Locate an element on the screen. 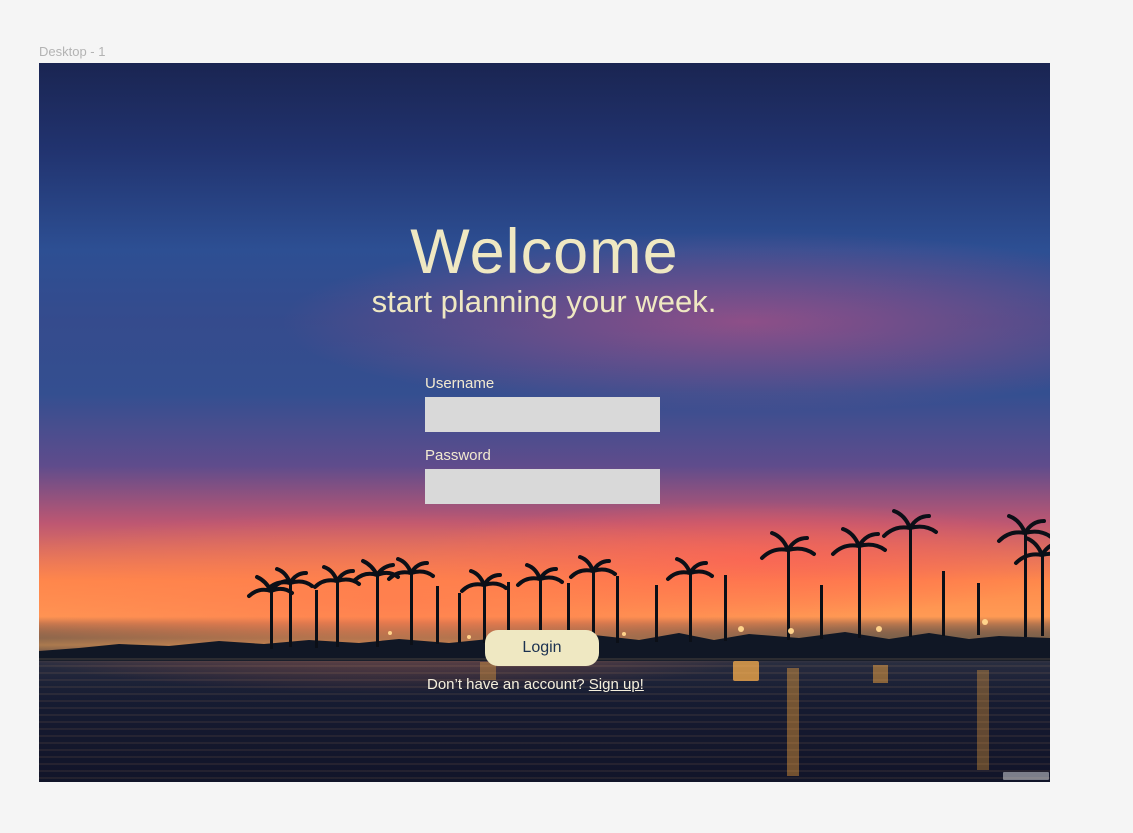 This screenshot has height=833, width=1133. signup-link: Sign up! is located at coordinates (616, 684).